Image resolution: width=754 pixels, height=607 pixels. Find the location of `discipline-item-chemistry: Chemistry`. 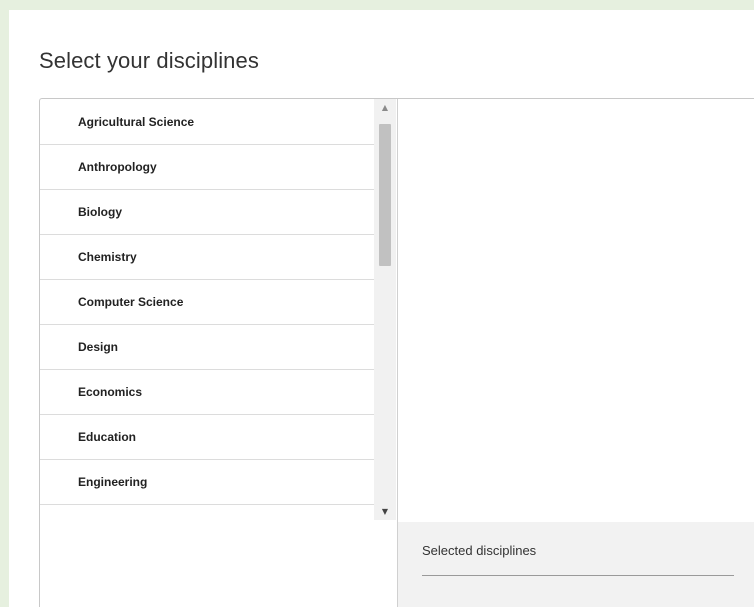

discipline-item-chemistry: Chemistry is located at coordinates (207, 257).